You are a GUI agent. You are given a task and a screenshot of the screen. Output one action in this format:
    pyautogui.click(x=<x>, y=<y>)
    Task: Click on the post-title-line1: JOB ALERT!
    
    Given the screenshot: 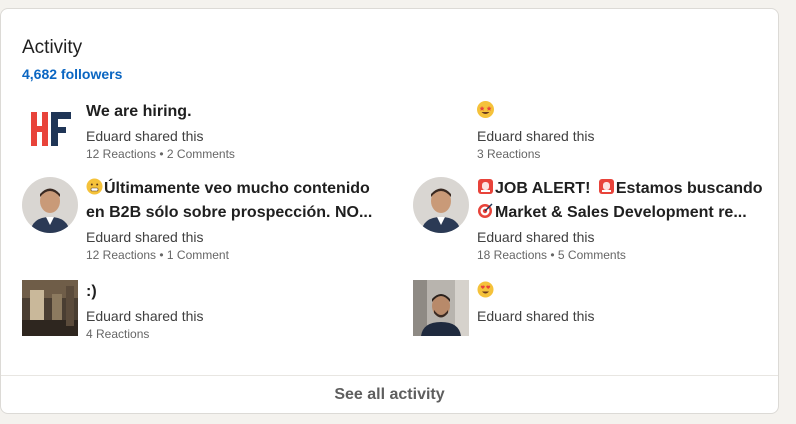 What is the action you would take?
    pyautogui.click(x=543, y=188)
    